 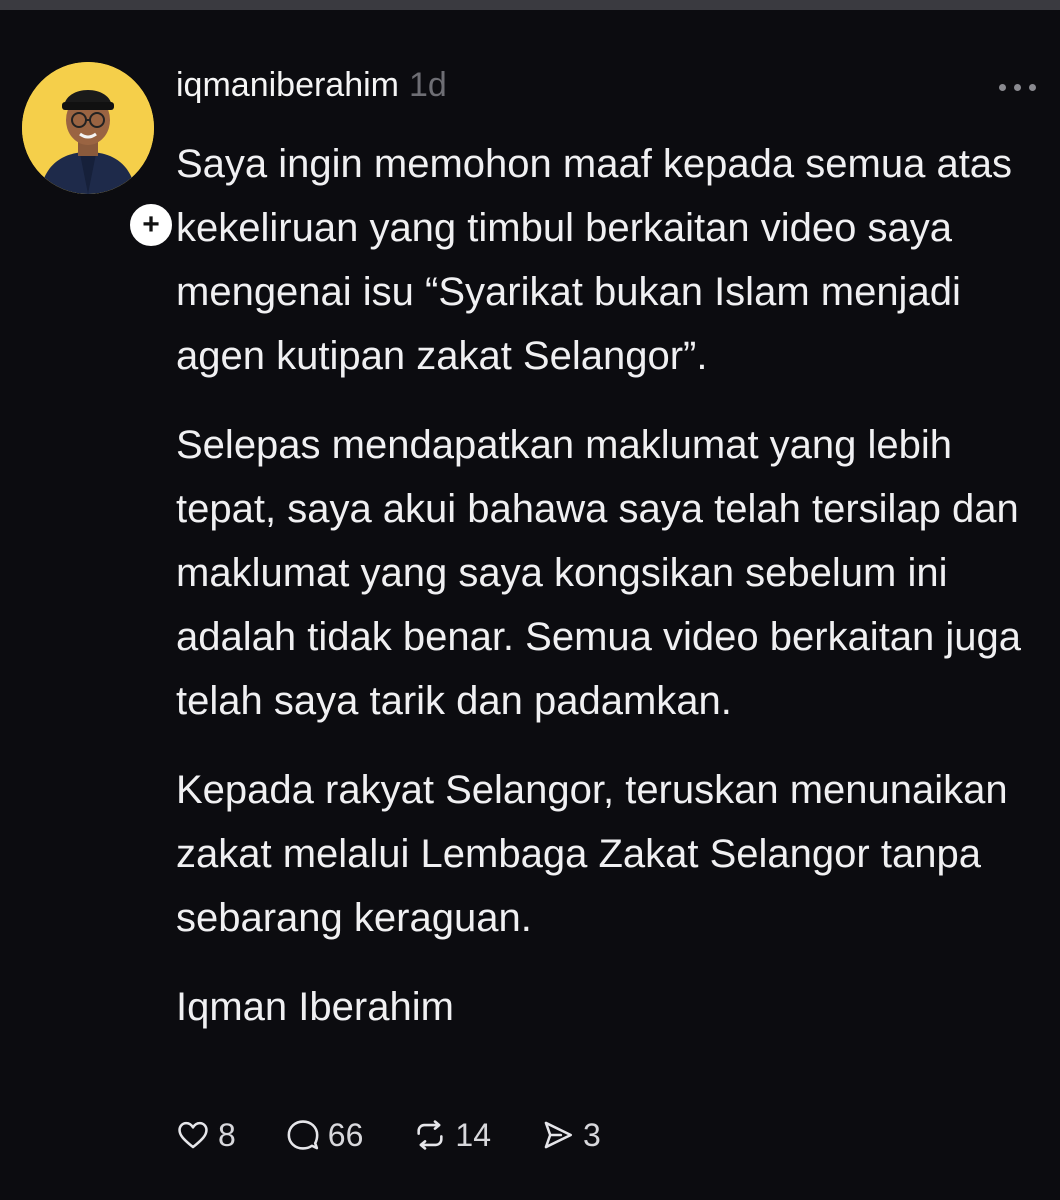 What do you see at coordinates (227, 1134) in the screenshot?
I see `like-count: 8` at bounding box center [227, 1134].